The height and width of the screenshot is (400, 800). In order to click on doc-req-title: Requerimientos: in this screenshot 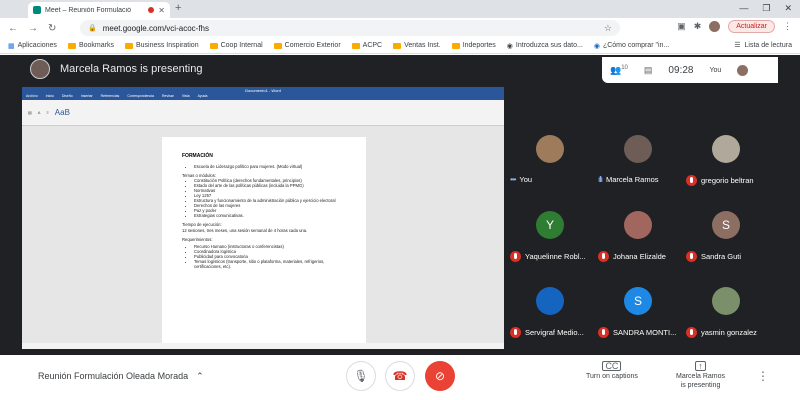, I will do `click(197, 239)`.